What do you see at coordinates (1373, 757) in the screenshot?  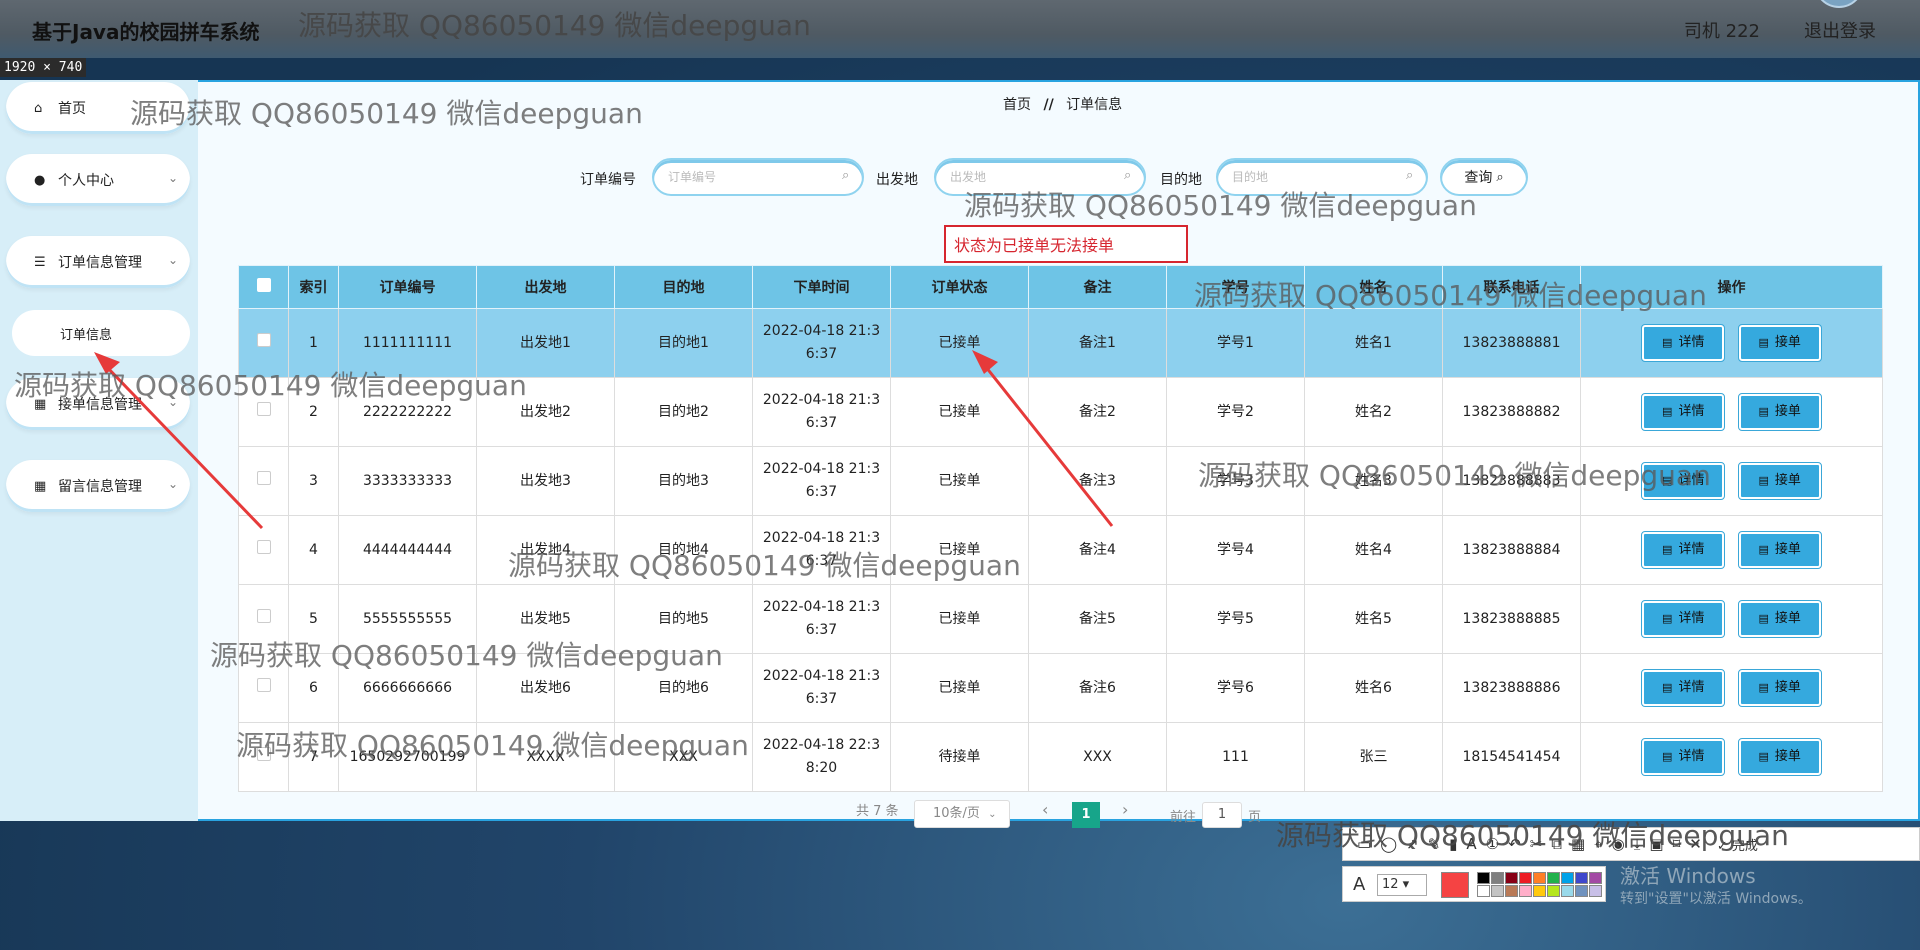 I see `cell-name: 张三` at bounding box center [1373, 757].